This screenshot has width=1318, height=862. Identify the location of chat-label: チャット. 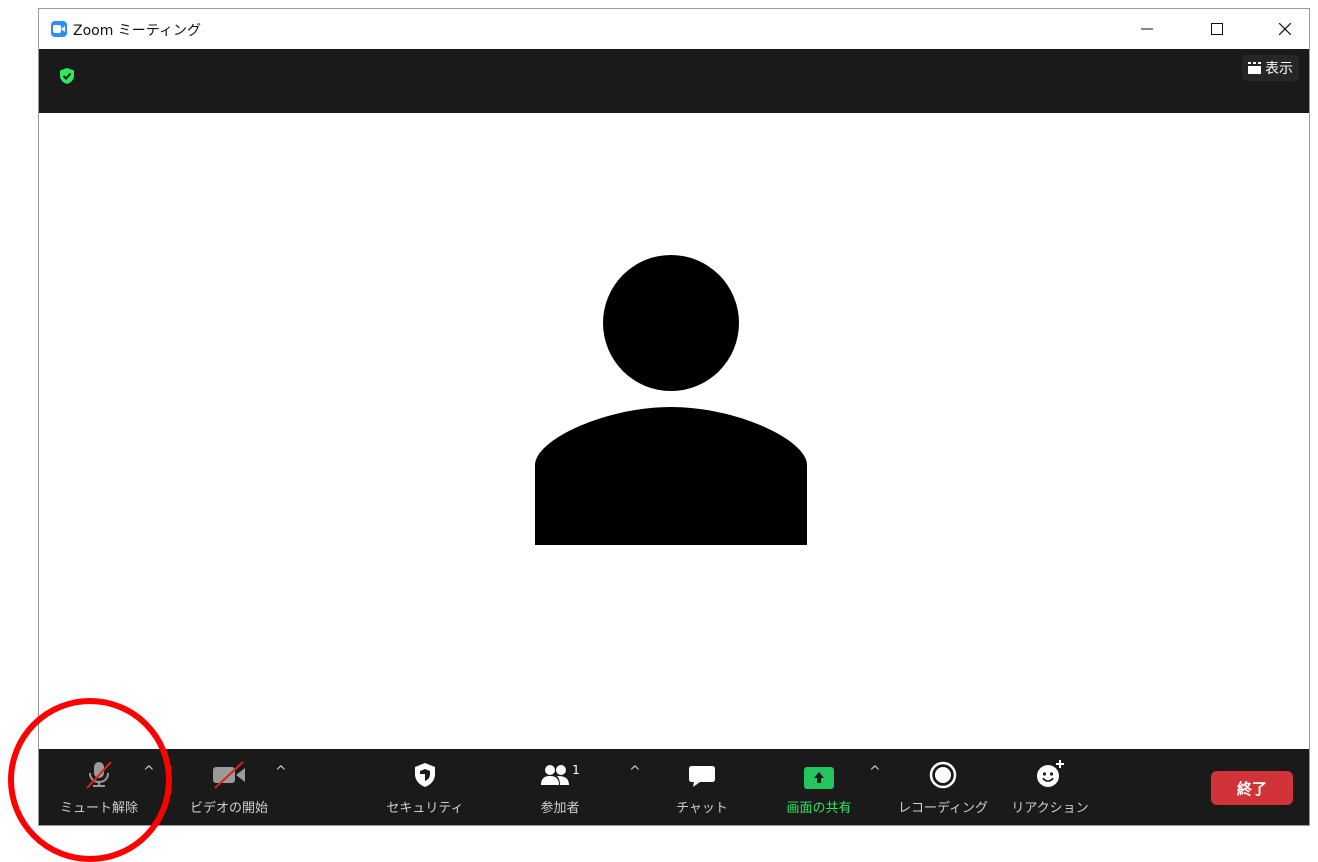
(702, 808).